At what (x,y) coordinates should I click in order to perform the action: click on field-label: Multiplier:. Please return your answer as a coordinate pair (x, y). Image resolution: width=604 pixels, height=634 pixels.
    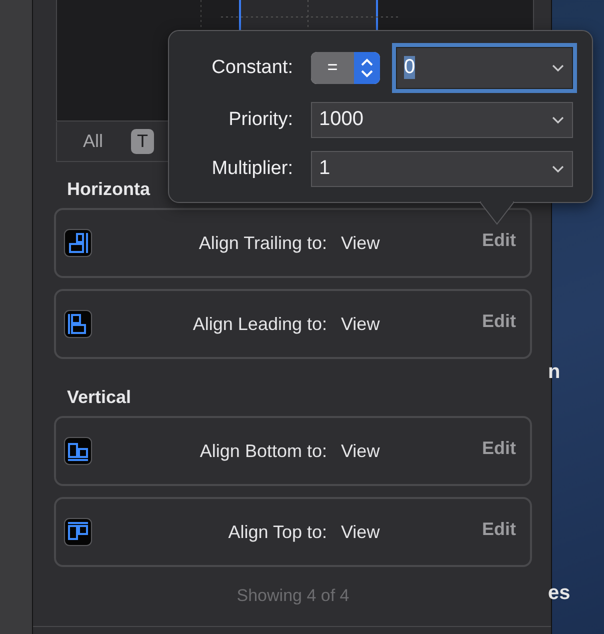
    Looking at the image, I should click on (251, 169).